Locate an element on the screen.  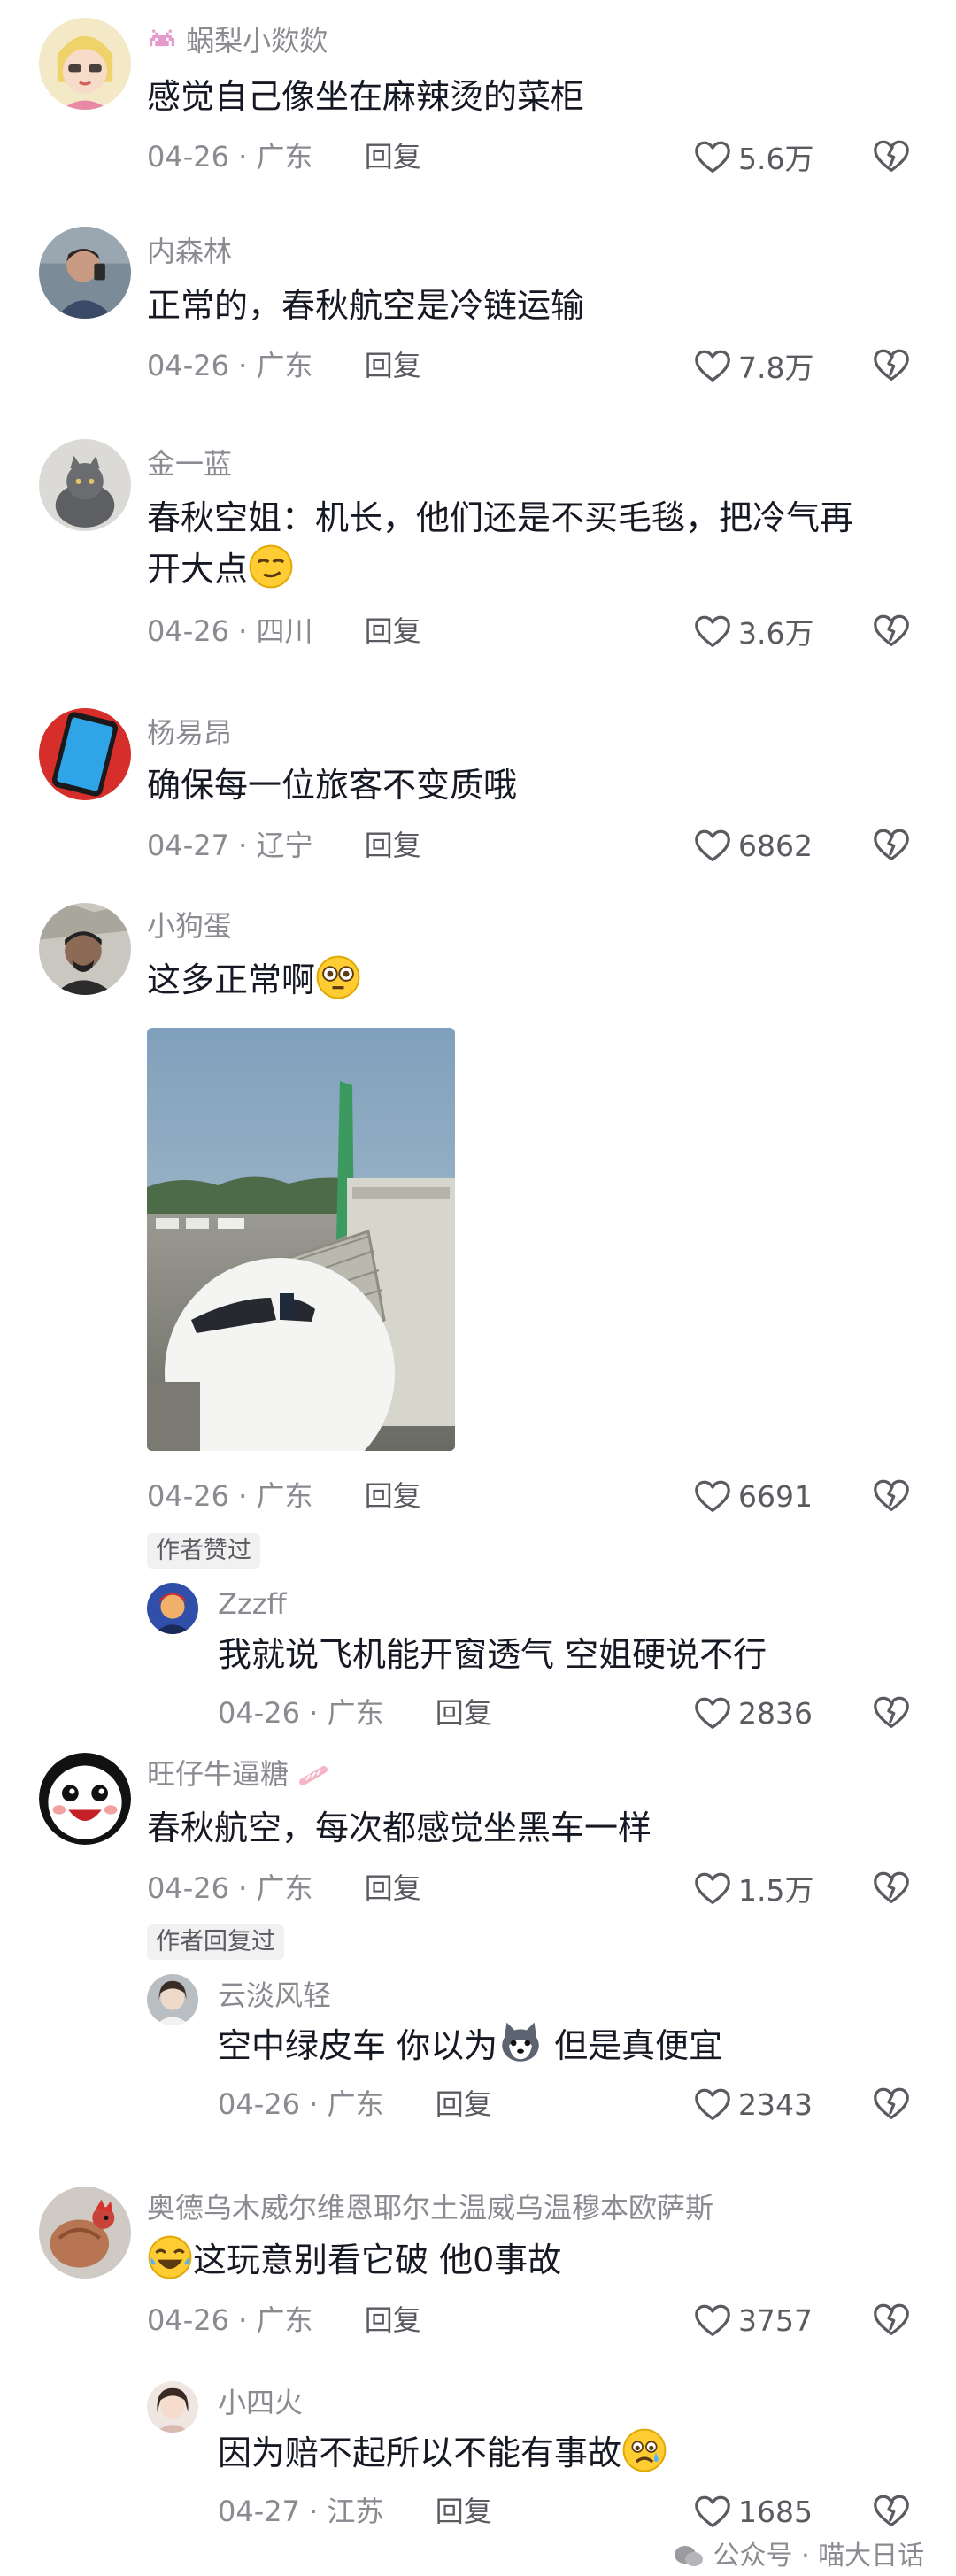
comment-text: 感觉自己像坐在麻辣烫的菜柜 is located at coordinates (366, 96).